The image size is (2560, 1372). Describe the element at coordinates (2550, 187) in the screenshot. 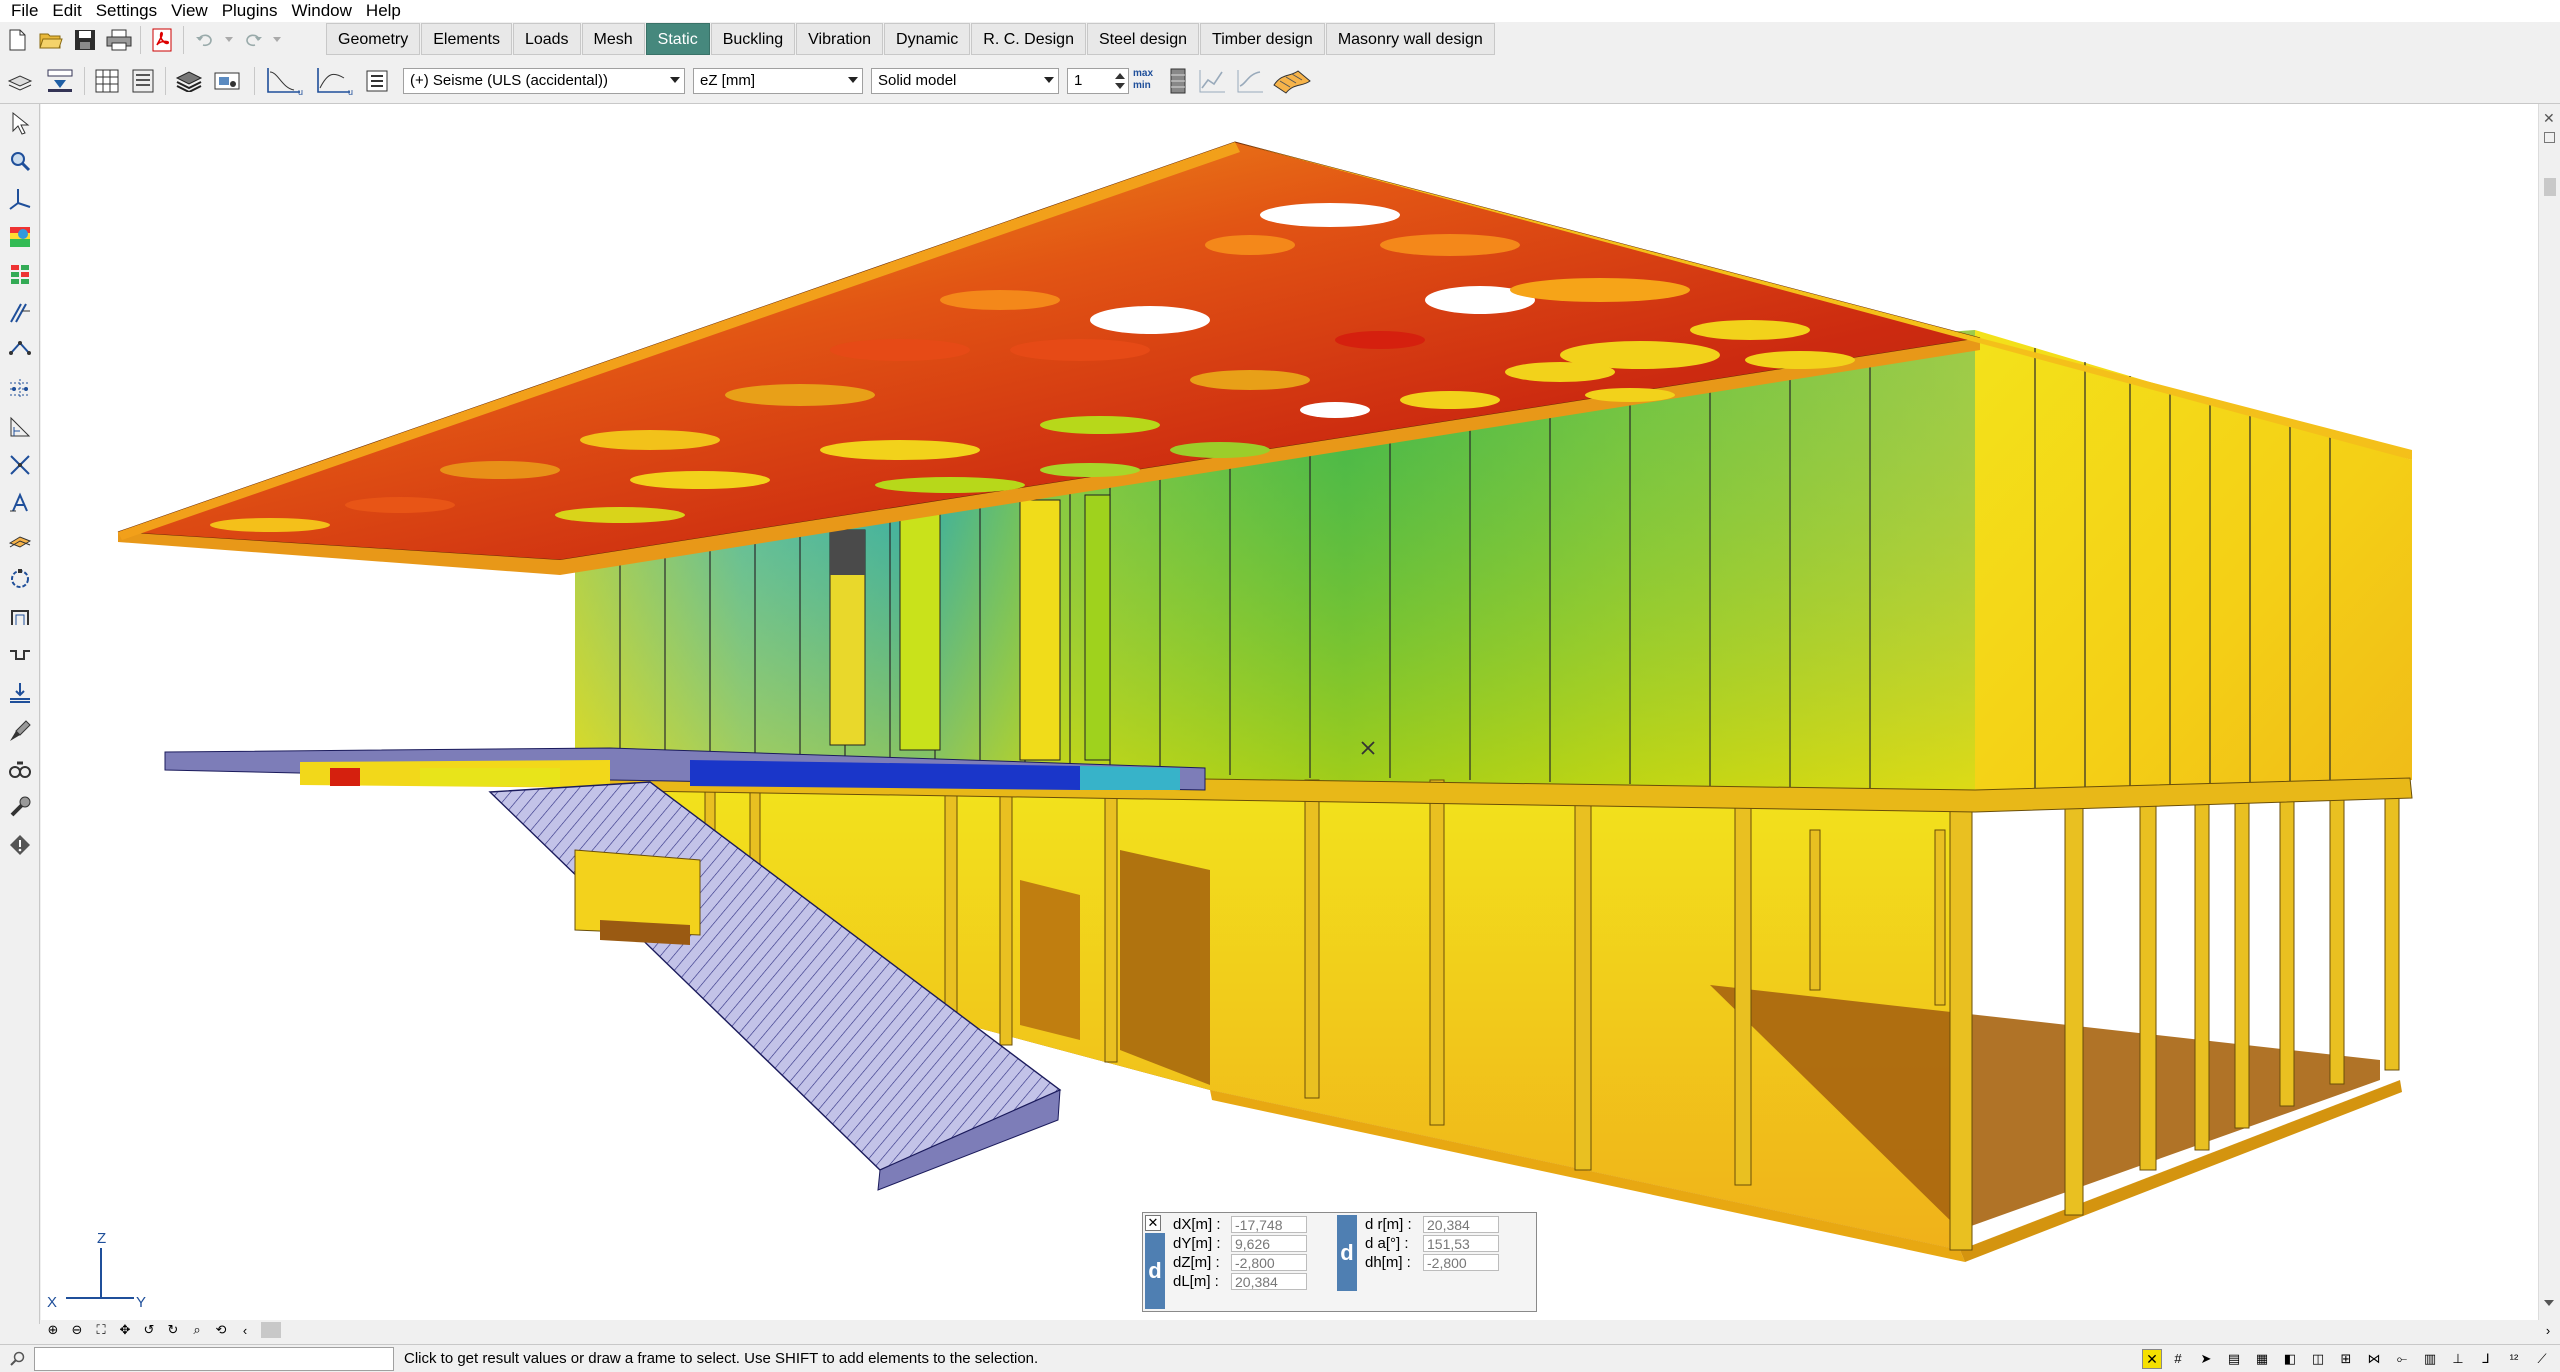

I see `scroll-thumb` at that location.